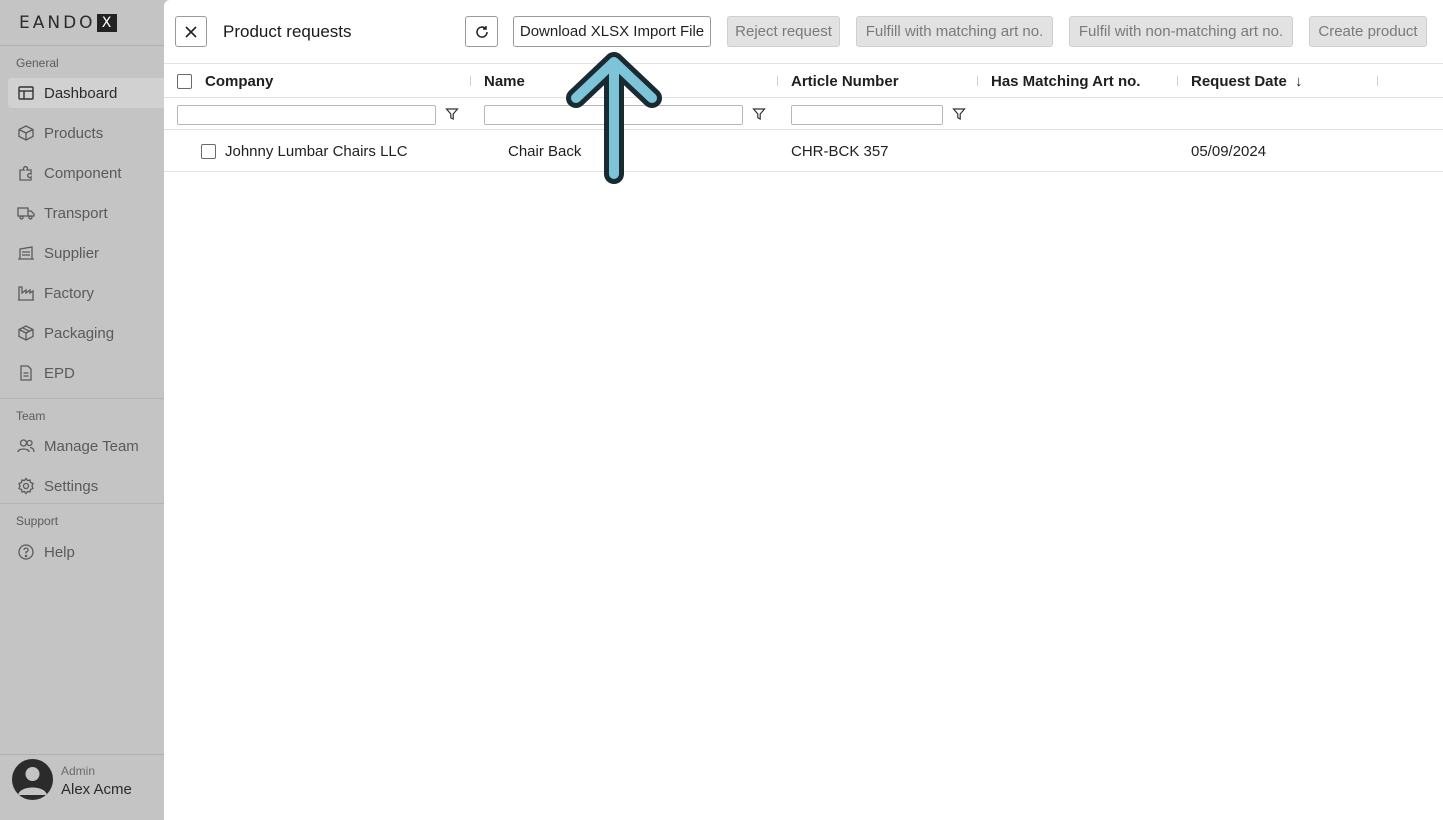 The height and width of the screenshot is (820, 1443). I want to click on truck-icon, so click(26, 213).